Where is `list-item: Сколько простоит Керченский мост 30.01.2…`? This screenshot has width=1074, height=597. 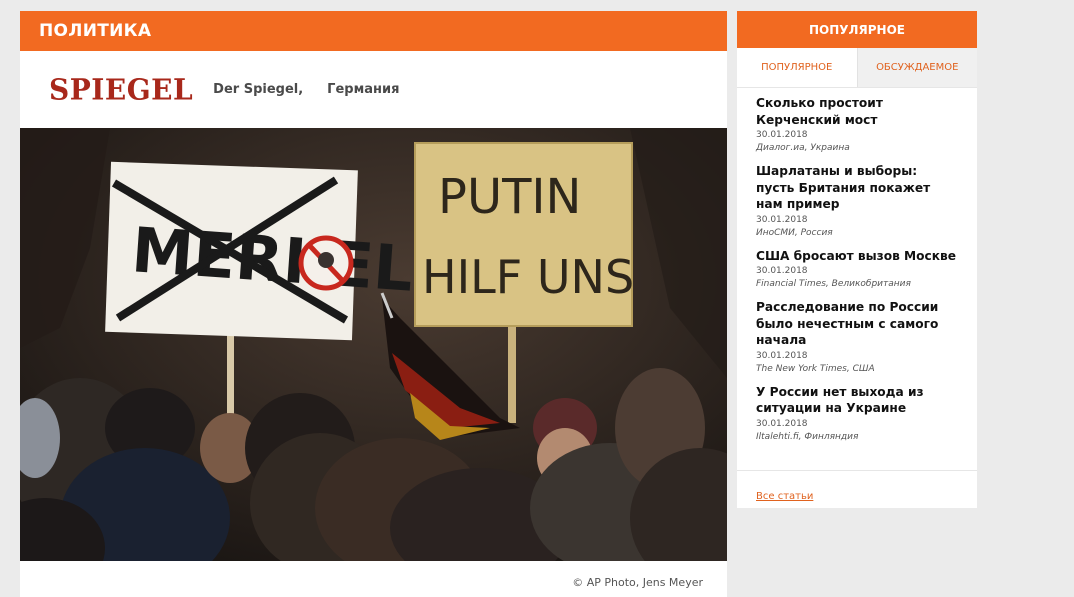 list-item: Сколько простоит Керченский мост 30.01.2… is located at coordinates (857, 125).